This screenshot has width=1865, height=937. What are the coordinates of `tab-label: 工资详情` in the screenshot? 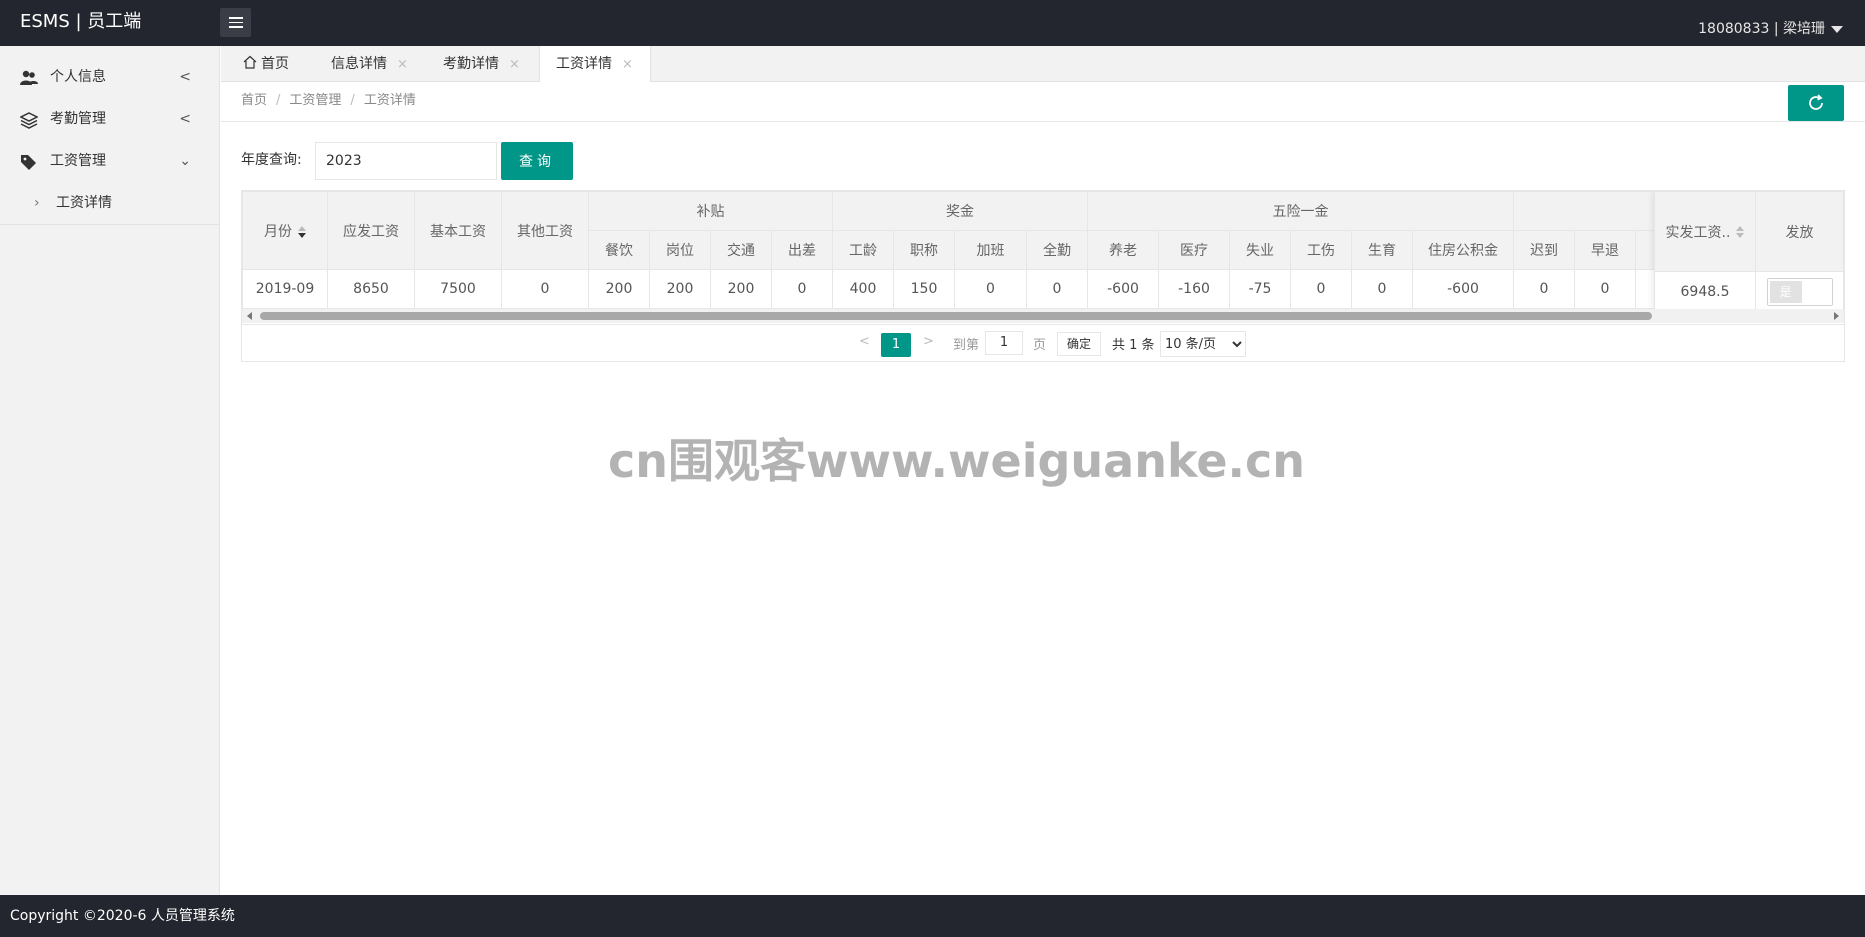 It's located at (584, 64).